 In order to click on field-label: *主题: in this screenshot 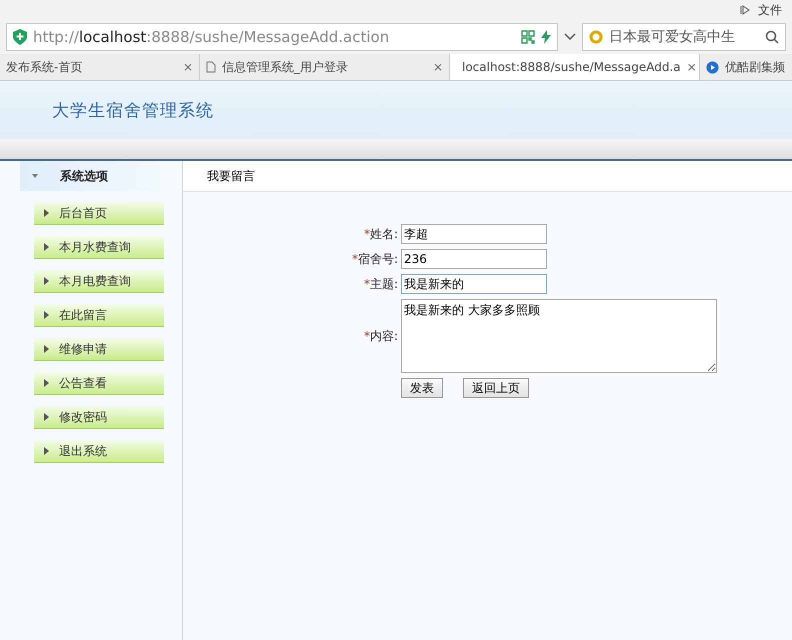, I will do `click(381, 284)`.